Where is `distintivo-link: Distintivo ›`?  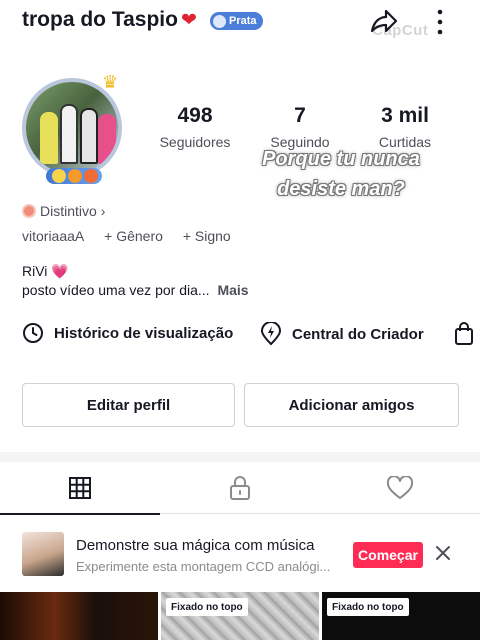 distintivo-link: Distintivo › is located at coordinates (63, 211).